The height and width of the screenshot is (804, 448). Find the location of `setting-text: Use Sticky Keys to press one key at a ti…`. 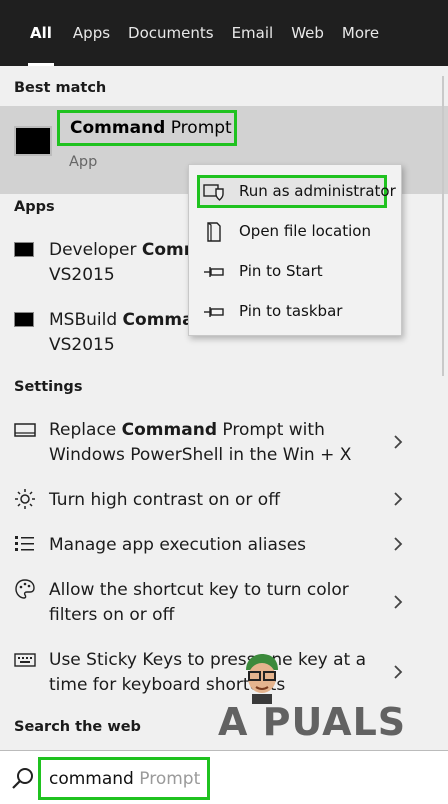

setting-text: Use Sticky Keys to press one key at a ti… is located at coordinates (208, 672).